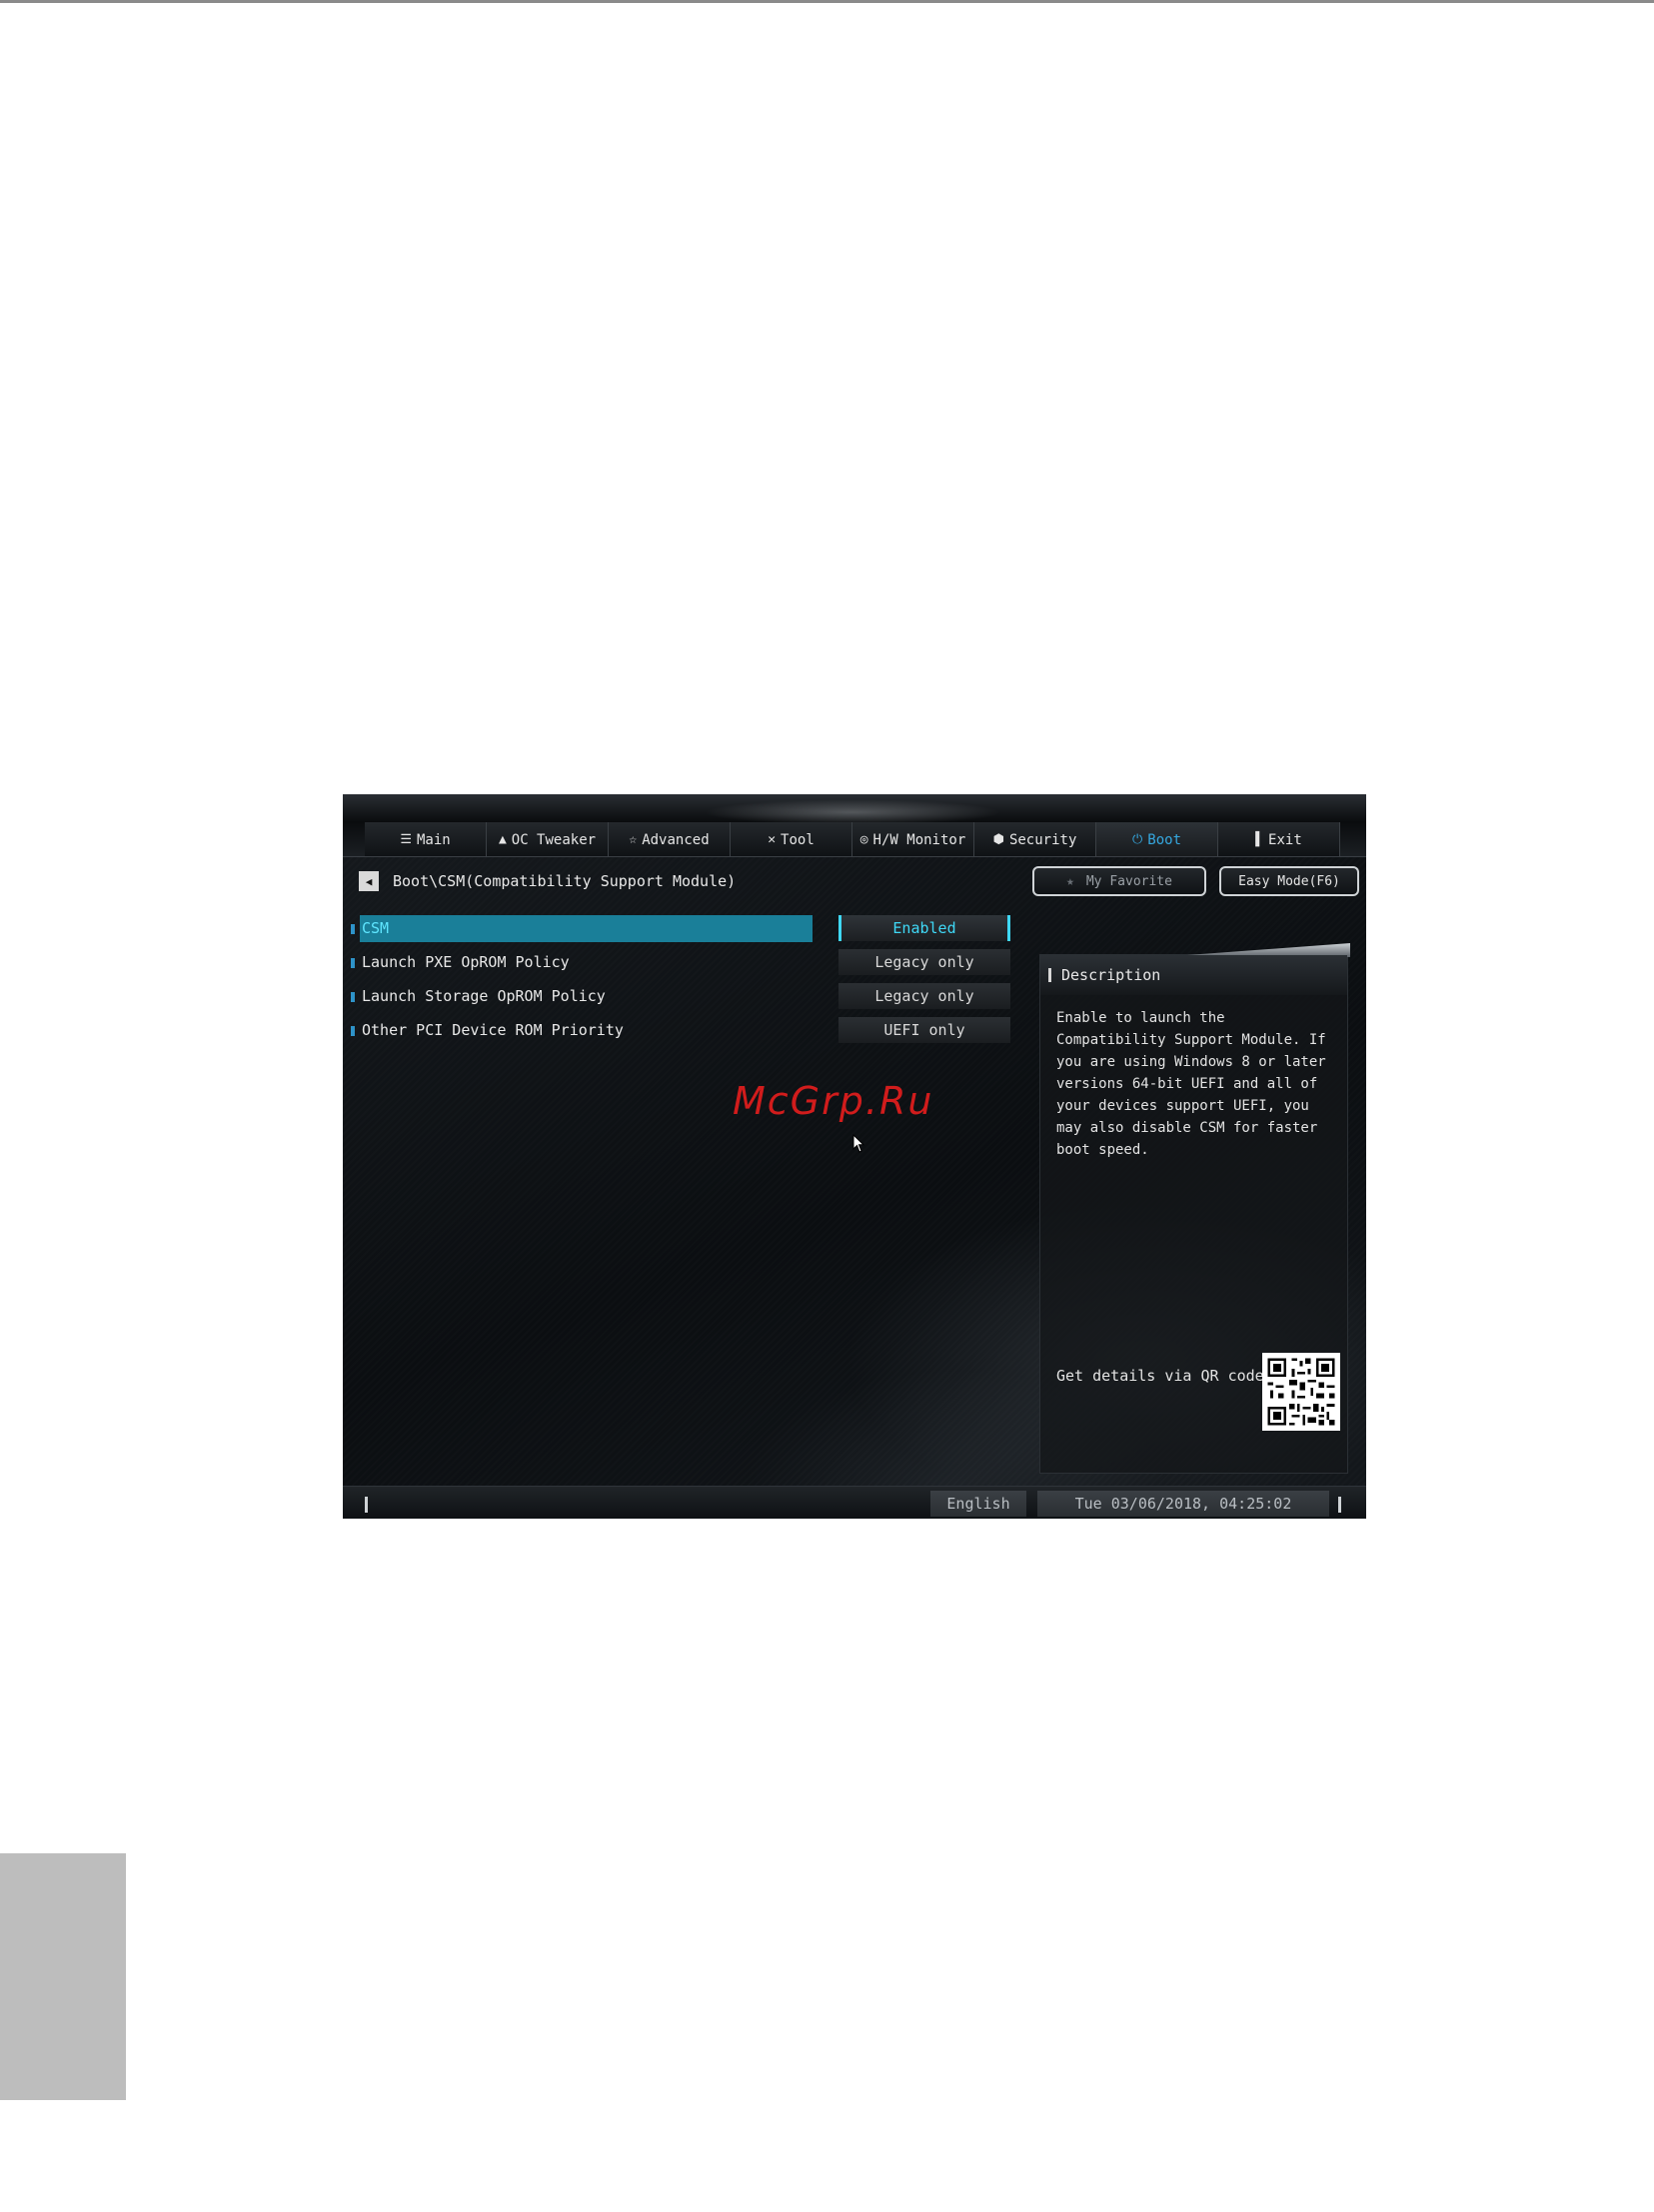 The height and width of the screenshot is (2212, 1654). I want to click on page-top-rule, so click(827, 1).